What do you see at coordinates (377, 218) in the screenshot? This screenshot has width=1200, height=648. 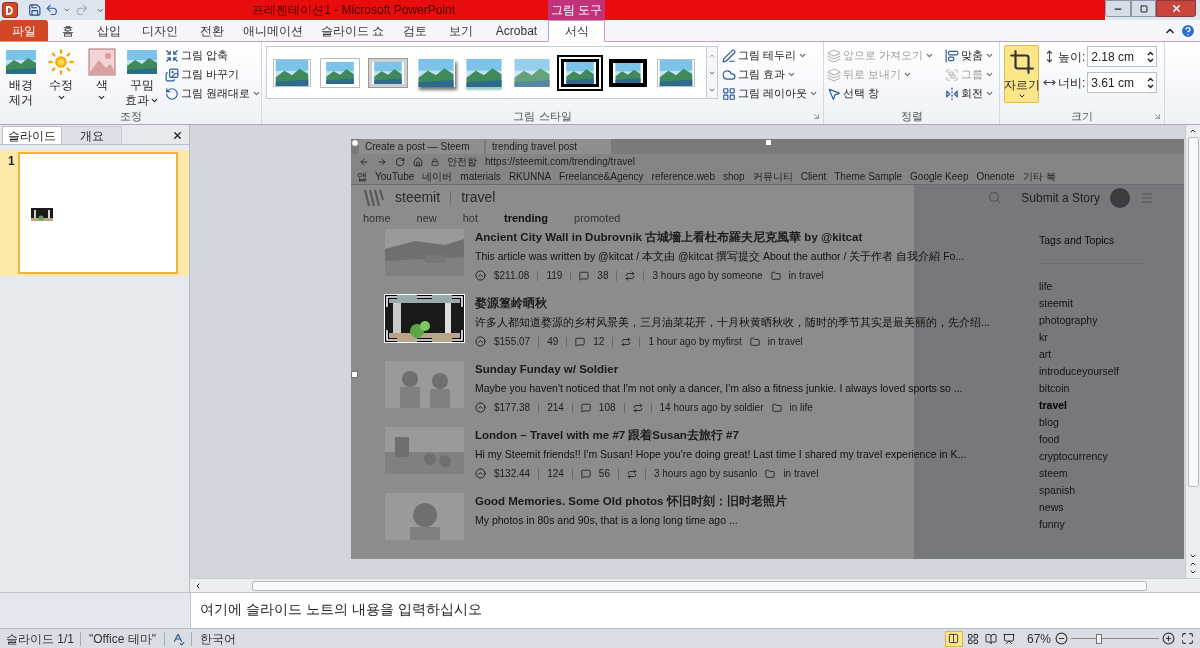 I see `nav-link: home` at bounding box center [377, 218].